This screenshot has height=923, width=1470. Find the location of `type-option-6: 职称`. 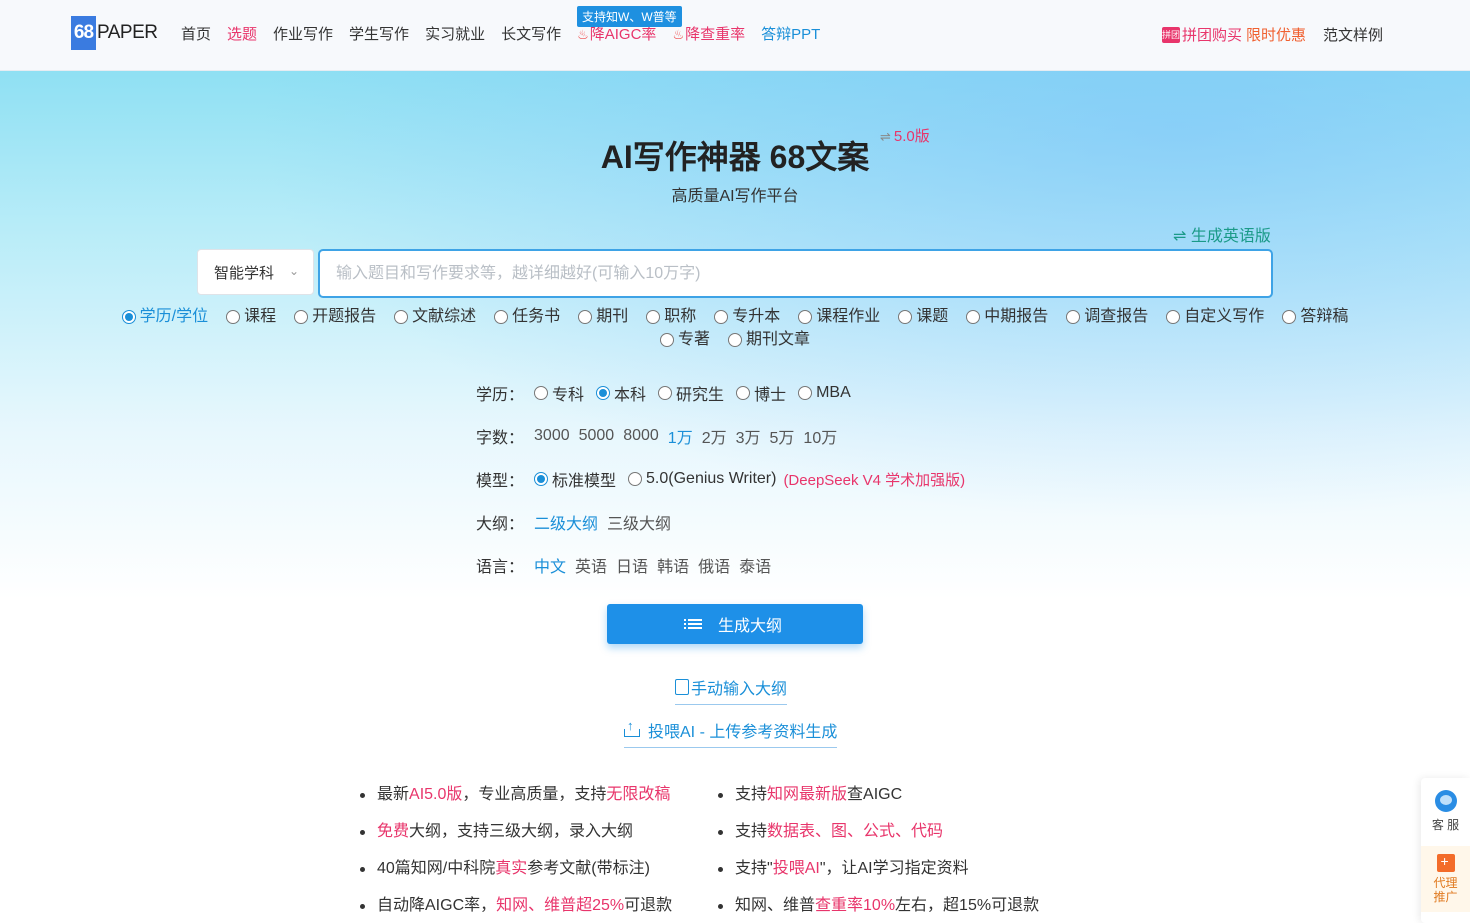

type-option-6: 职称 is located at coordinates (671, 317).